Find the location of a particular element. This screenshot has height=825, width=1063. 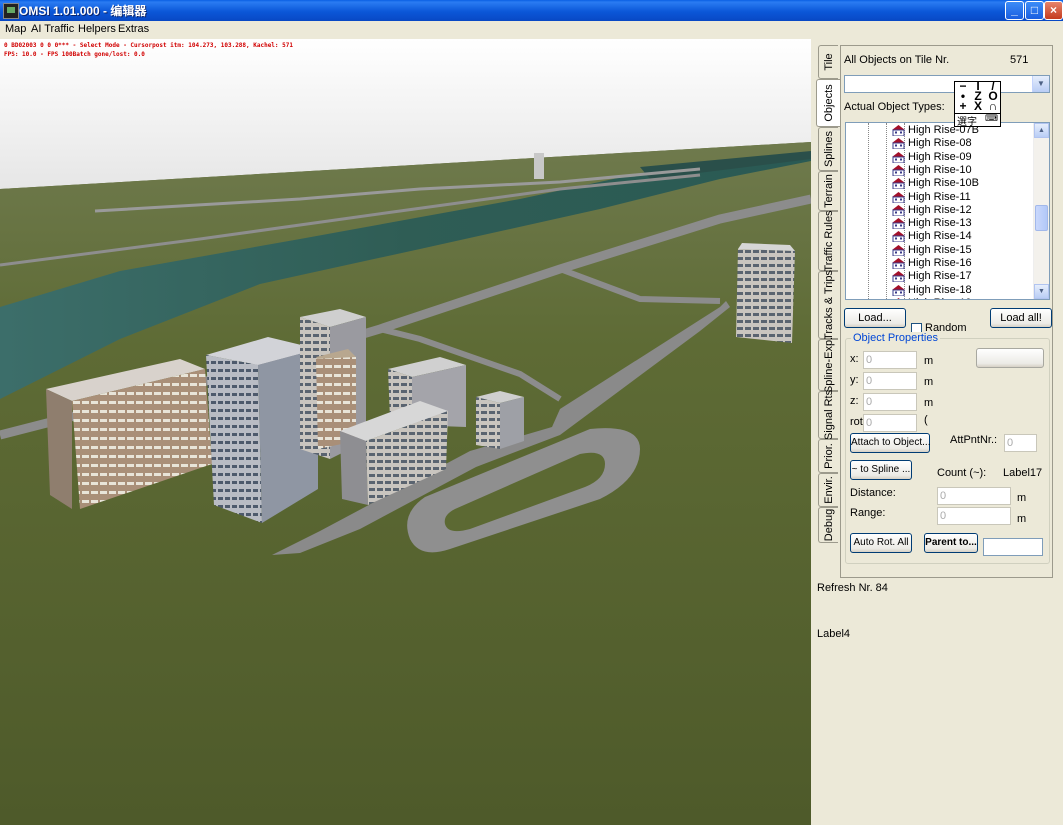

list-item: High Rise-09 is located at coordinates (932, 157).